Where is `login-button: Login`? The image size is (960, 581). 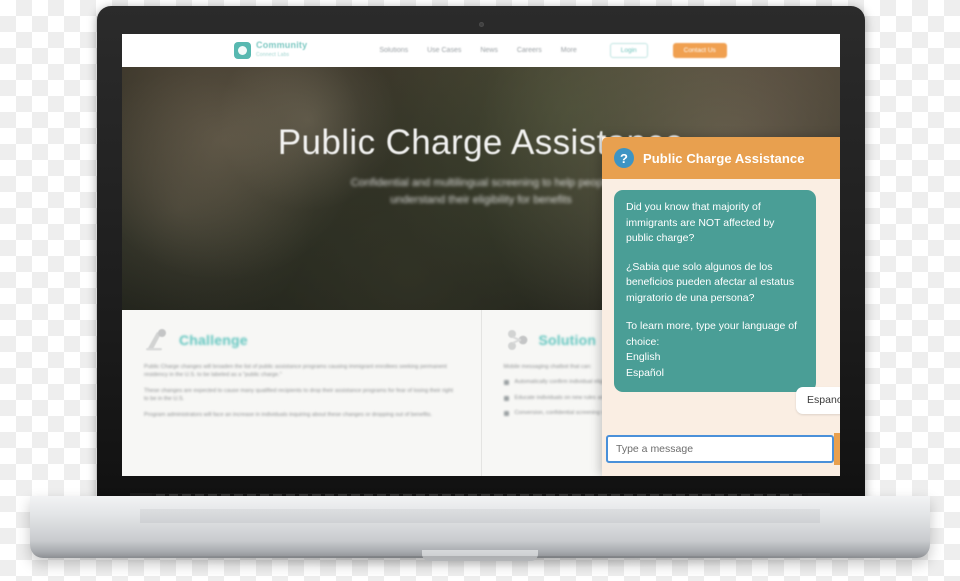 login-button: Login is located at coordinates (628, 50).